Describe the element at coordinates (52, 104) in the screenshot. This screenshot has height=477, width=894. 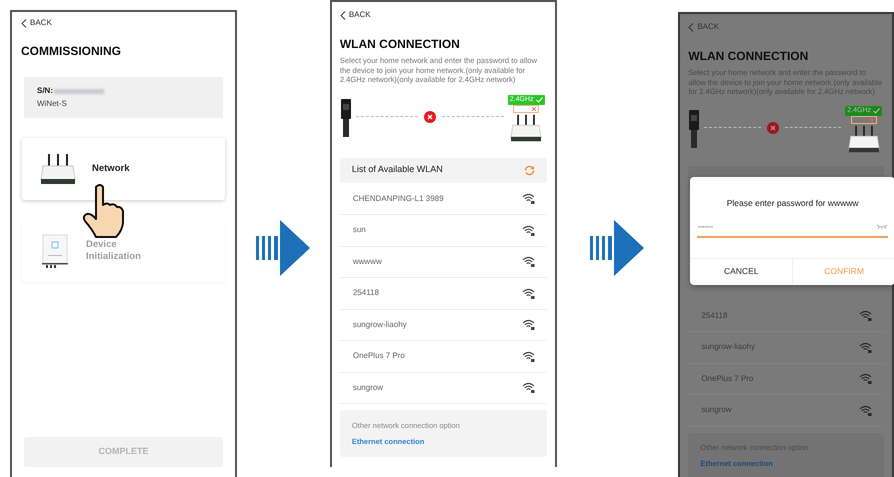
I see `device-model: WiNet-S` at that location.